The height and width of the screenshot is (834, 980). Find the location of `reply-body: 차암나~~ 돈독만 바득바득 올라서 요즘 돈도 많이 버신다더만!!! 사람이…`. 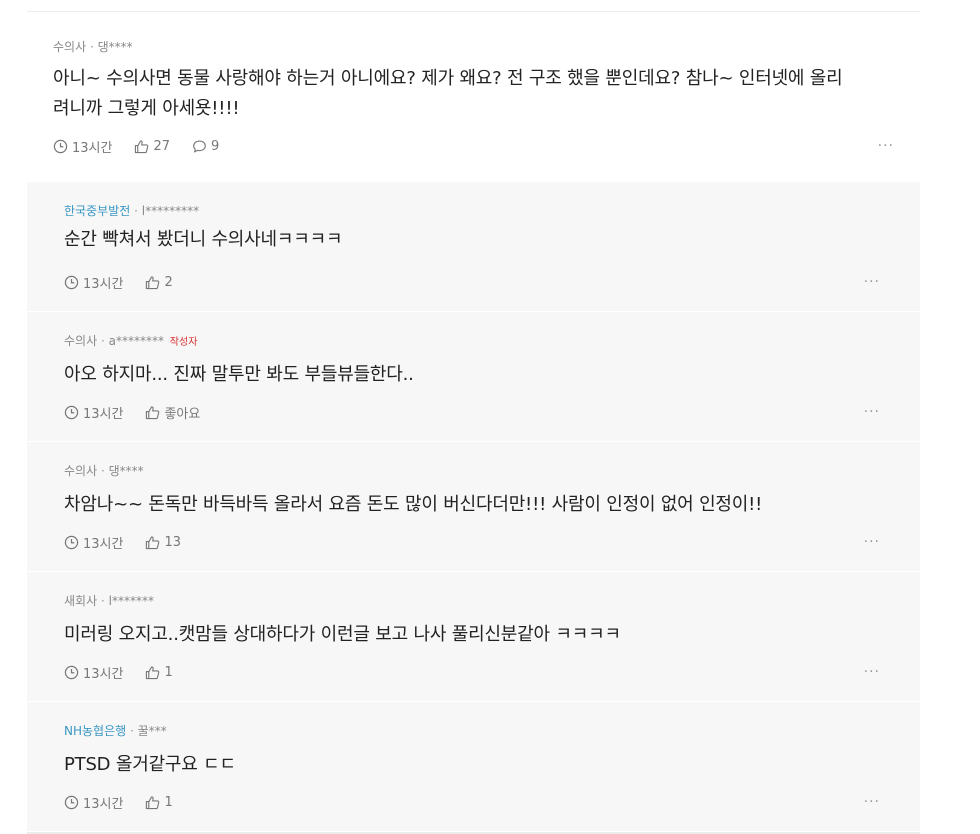

reply-body: 차암나~~ 돈독만 바득바득 올라서 요즘 돈도 많이 버신다더만!!! 사람이… is located at coordinates (413, 504).